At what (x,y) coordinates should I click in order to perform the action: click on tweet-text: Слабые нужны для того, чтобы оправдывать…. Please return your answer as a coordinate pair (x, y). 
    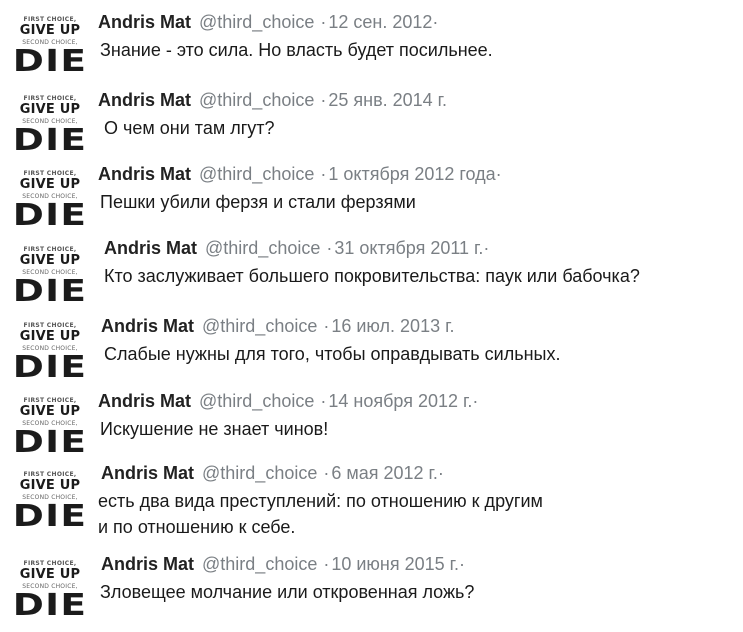
    Looking at the image, I should click on (332, 354).